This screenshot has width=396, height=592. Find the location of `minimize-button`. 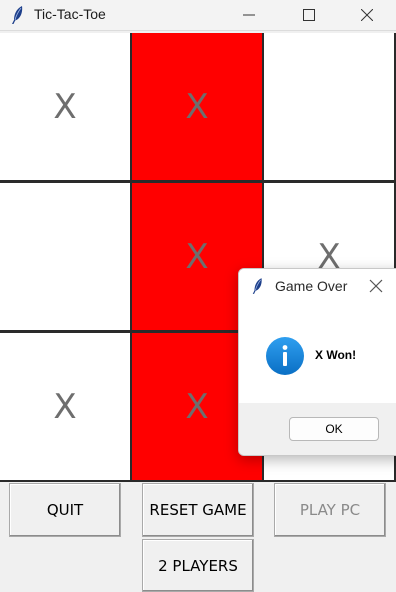

minimize-button is located at coordinates (249, 15).